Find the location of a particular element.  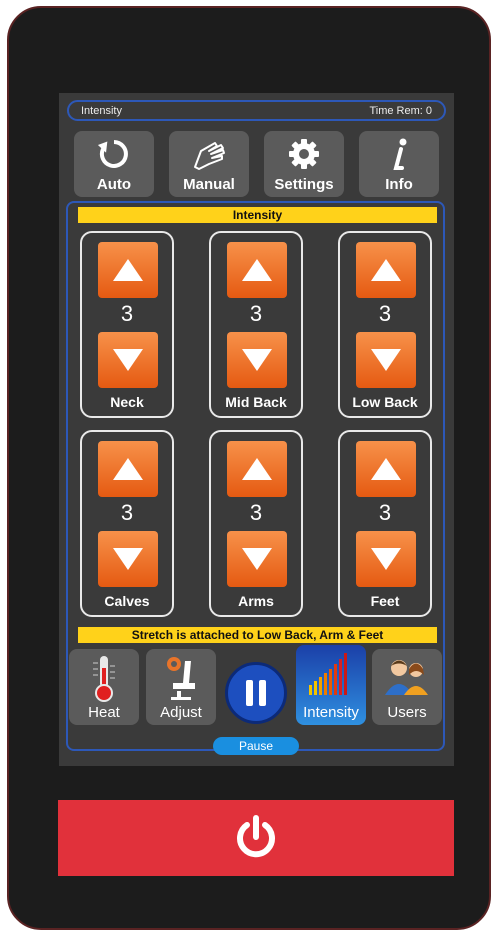

zone-arms: 3 Arms is located at coordinates (256, 523).